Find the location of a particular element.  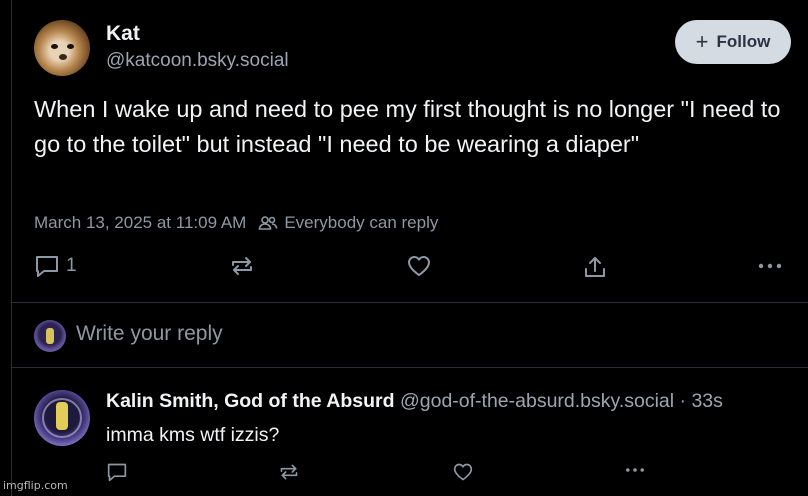

reply-text: imma kms wtf izzis? is located at coordinates (193, 435).